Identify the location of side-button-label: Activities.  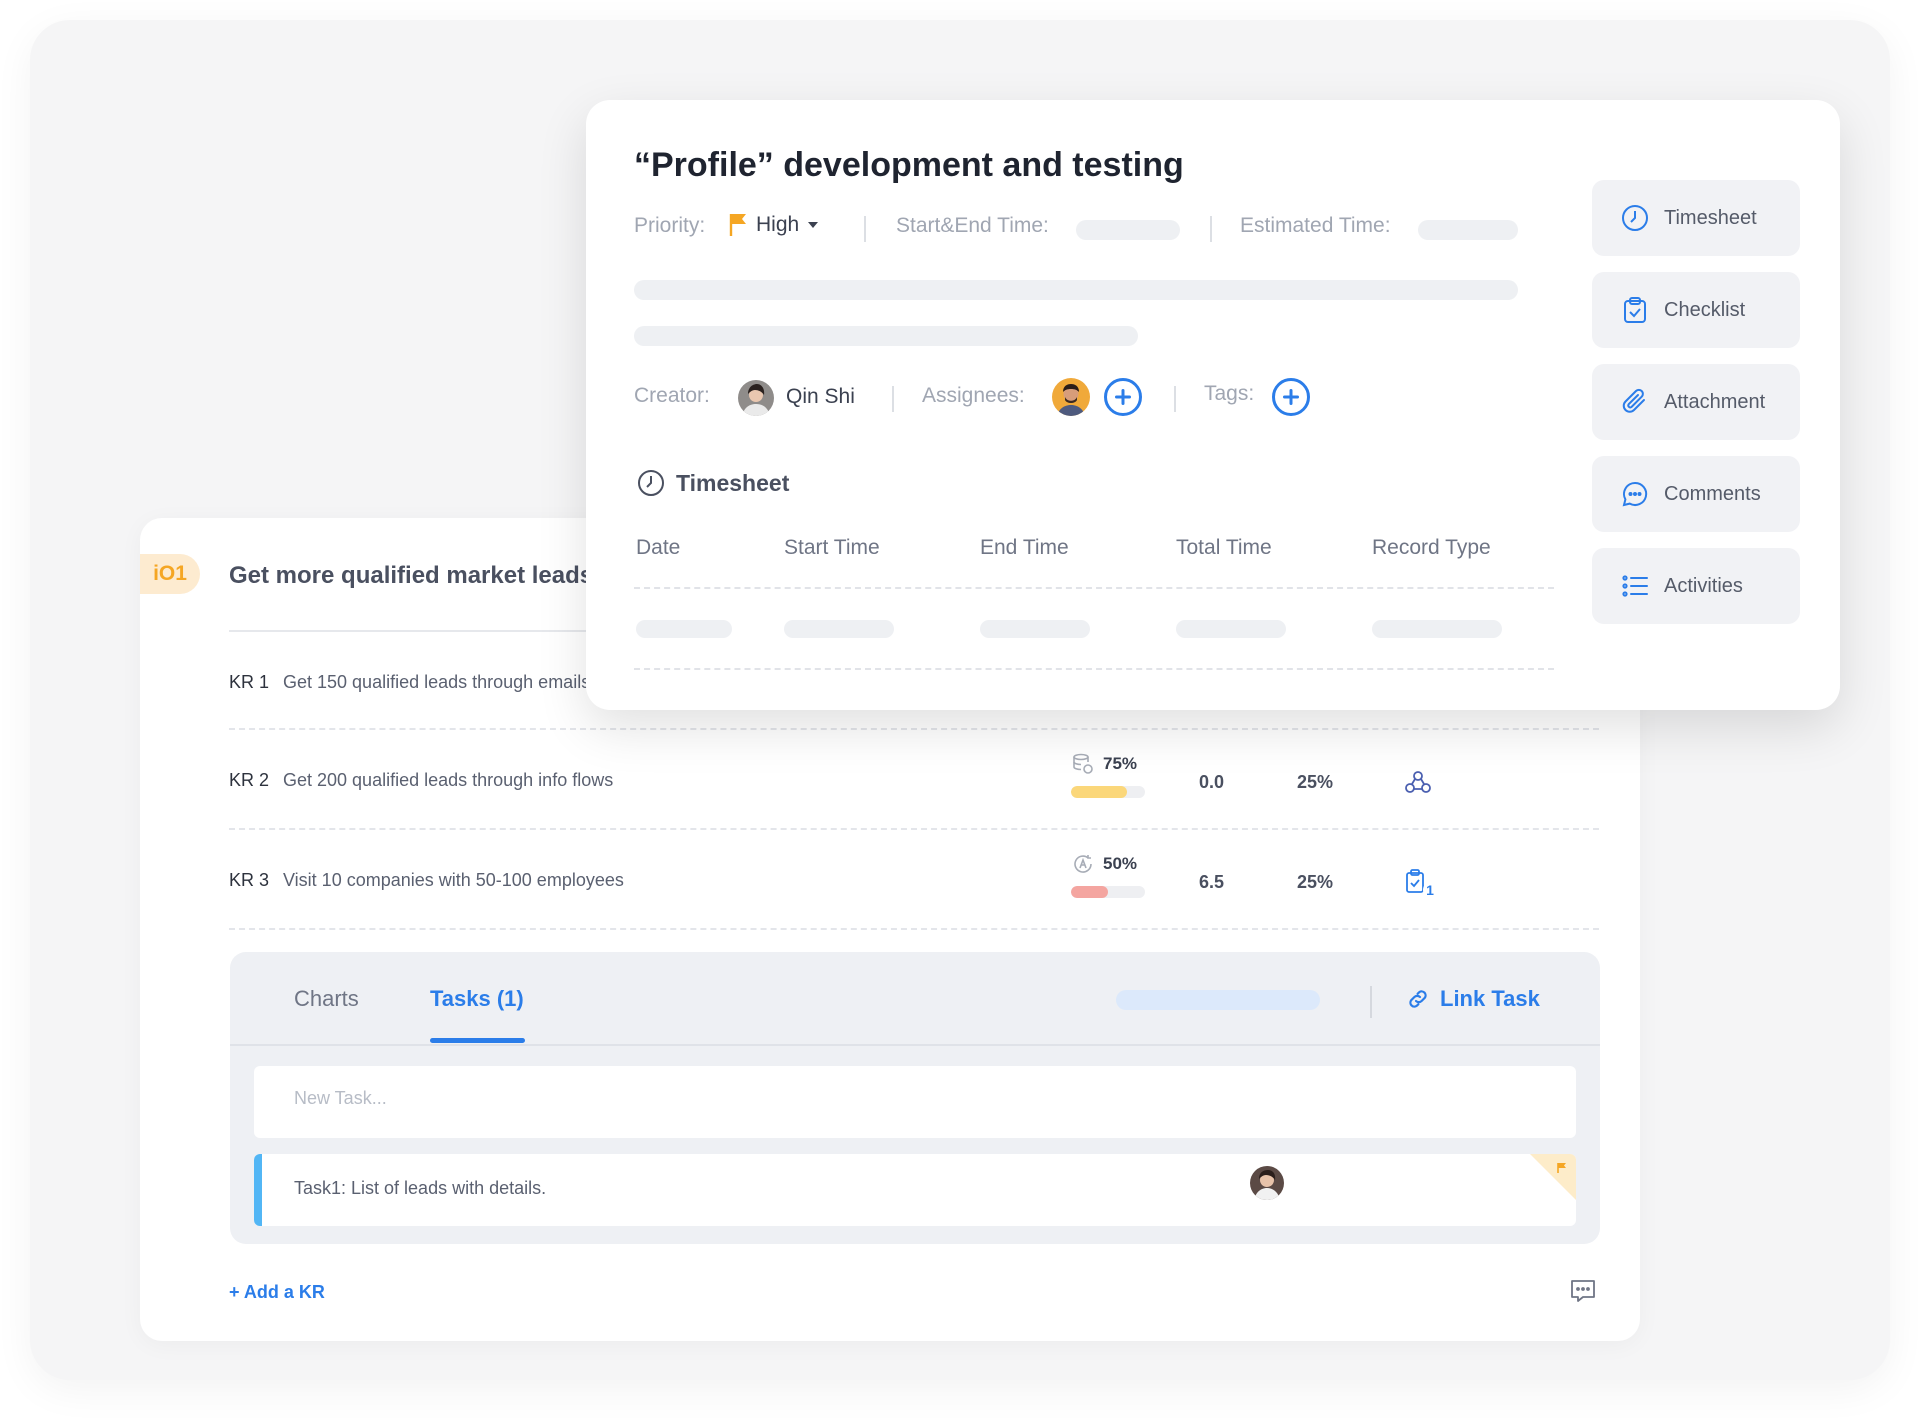
(1703, 585).